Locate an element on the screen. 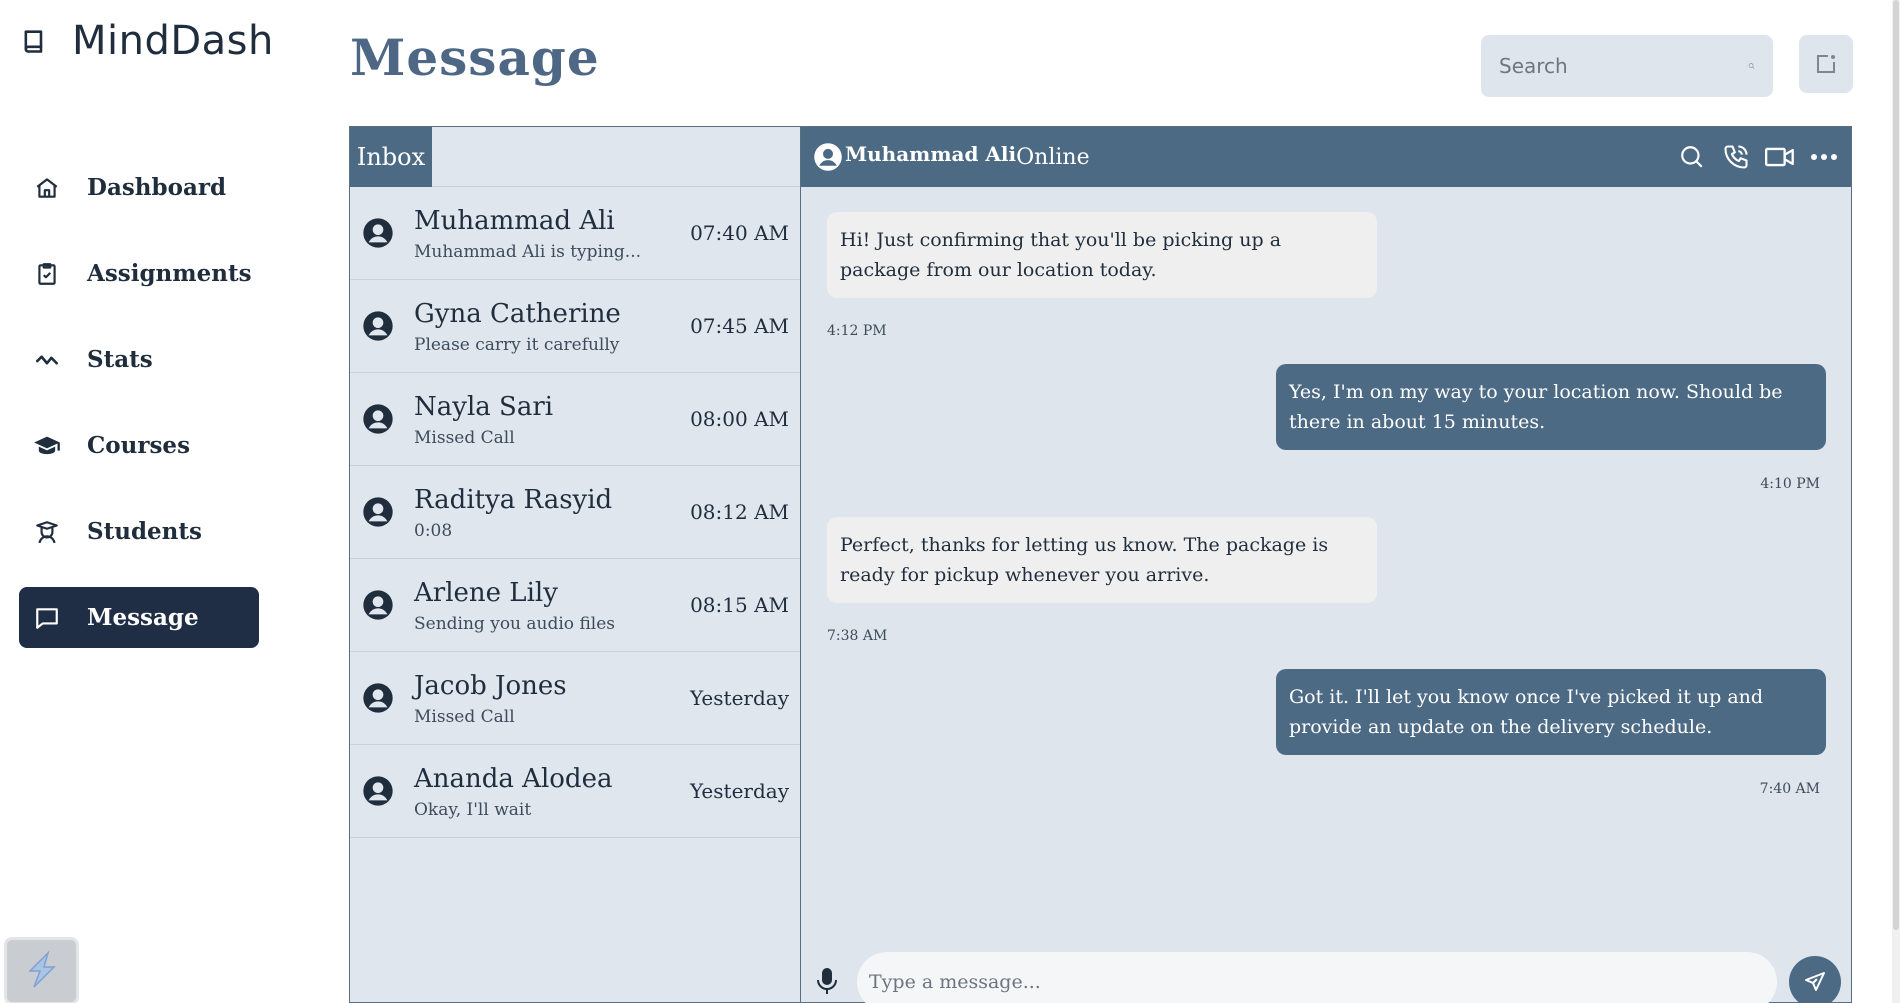 The image size is (1900, 1003). video-call-icon is located at coordinates (1780, 157).